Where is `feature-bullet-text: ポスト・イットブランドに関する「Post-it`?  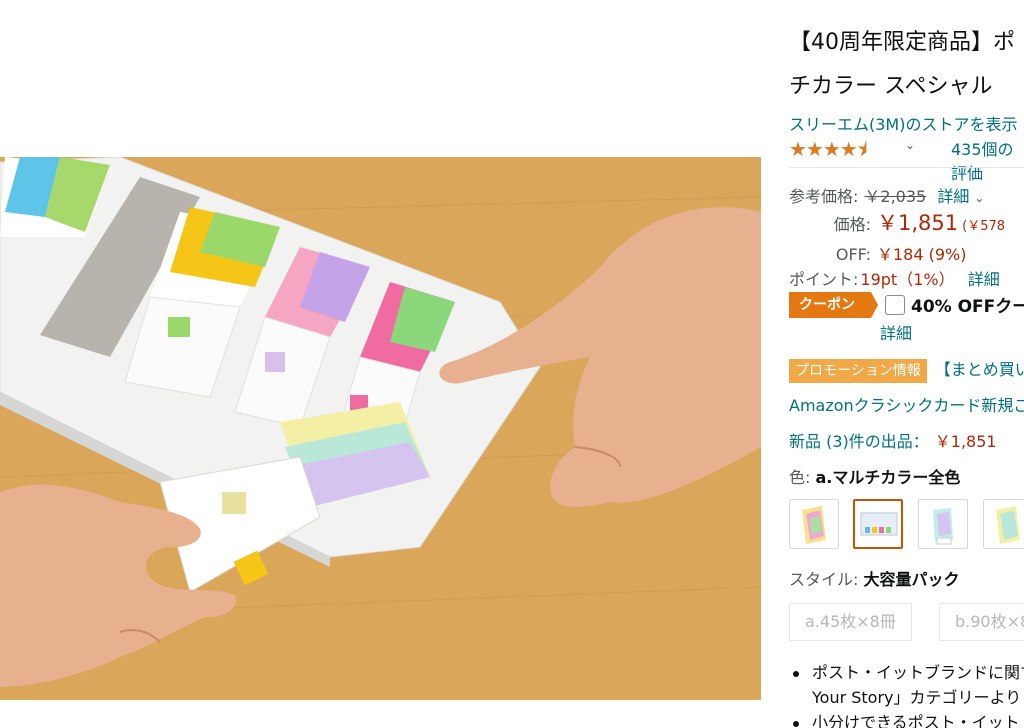 feature-bullet-text: ポスト・イットブランドに関する「Post-it is located at coordinates (918, 672).